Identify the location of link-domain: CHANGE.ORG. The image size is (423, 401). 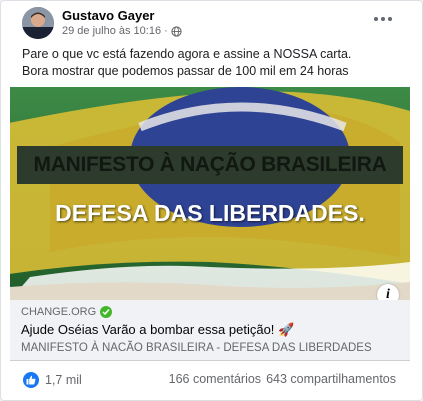
(59, 312).